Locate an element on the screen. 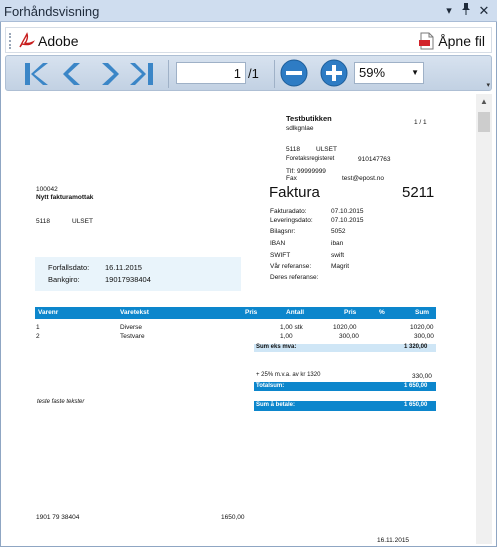  fax-label: Fax is located at coordinates (291, 178).